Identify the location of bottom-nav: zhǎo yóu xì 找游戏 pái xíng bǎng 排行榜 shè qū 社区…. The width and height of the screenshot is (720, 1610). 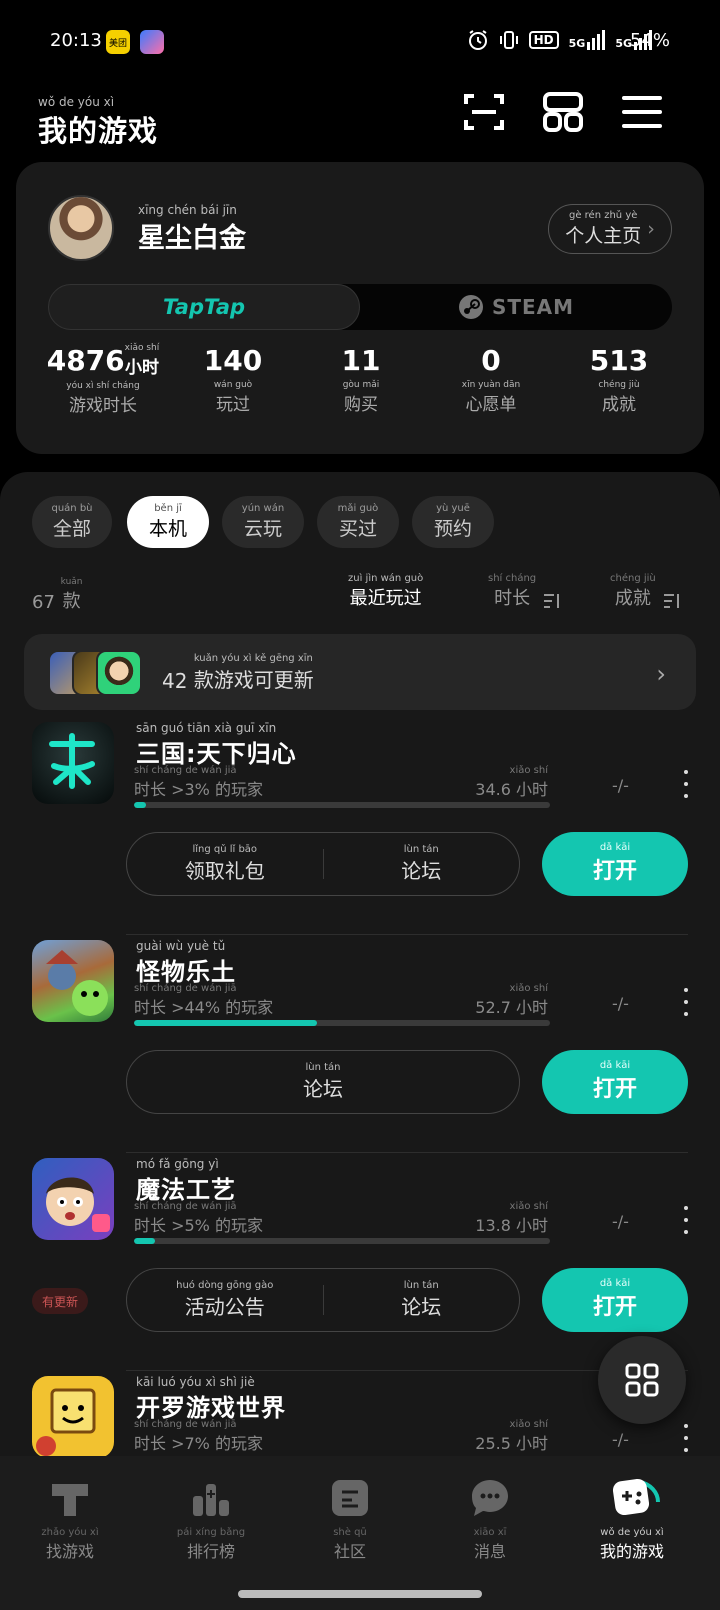
(360, 1533).